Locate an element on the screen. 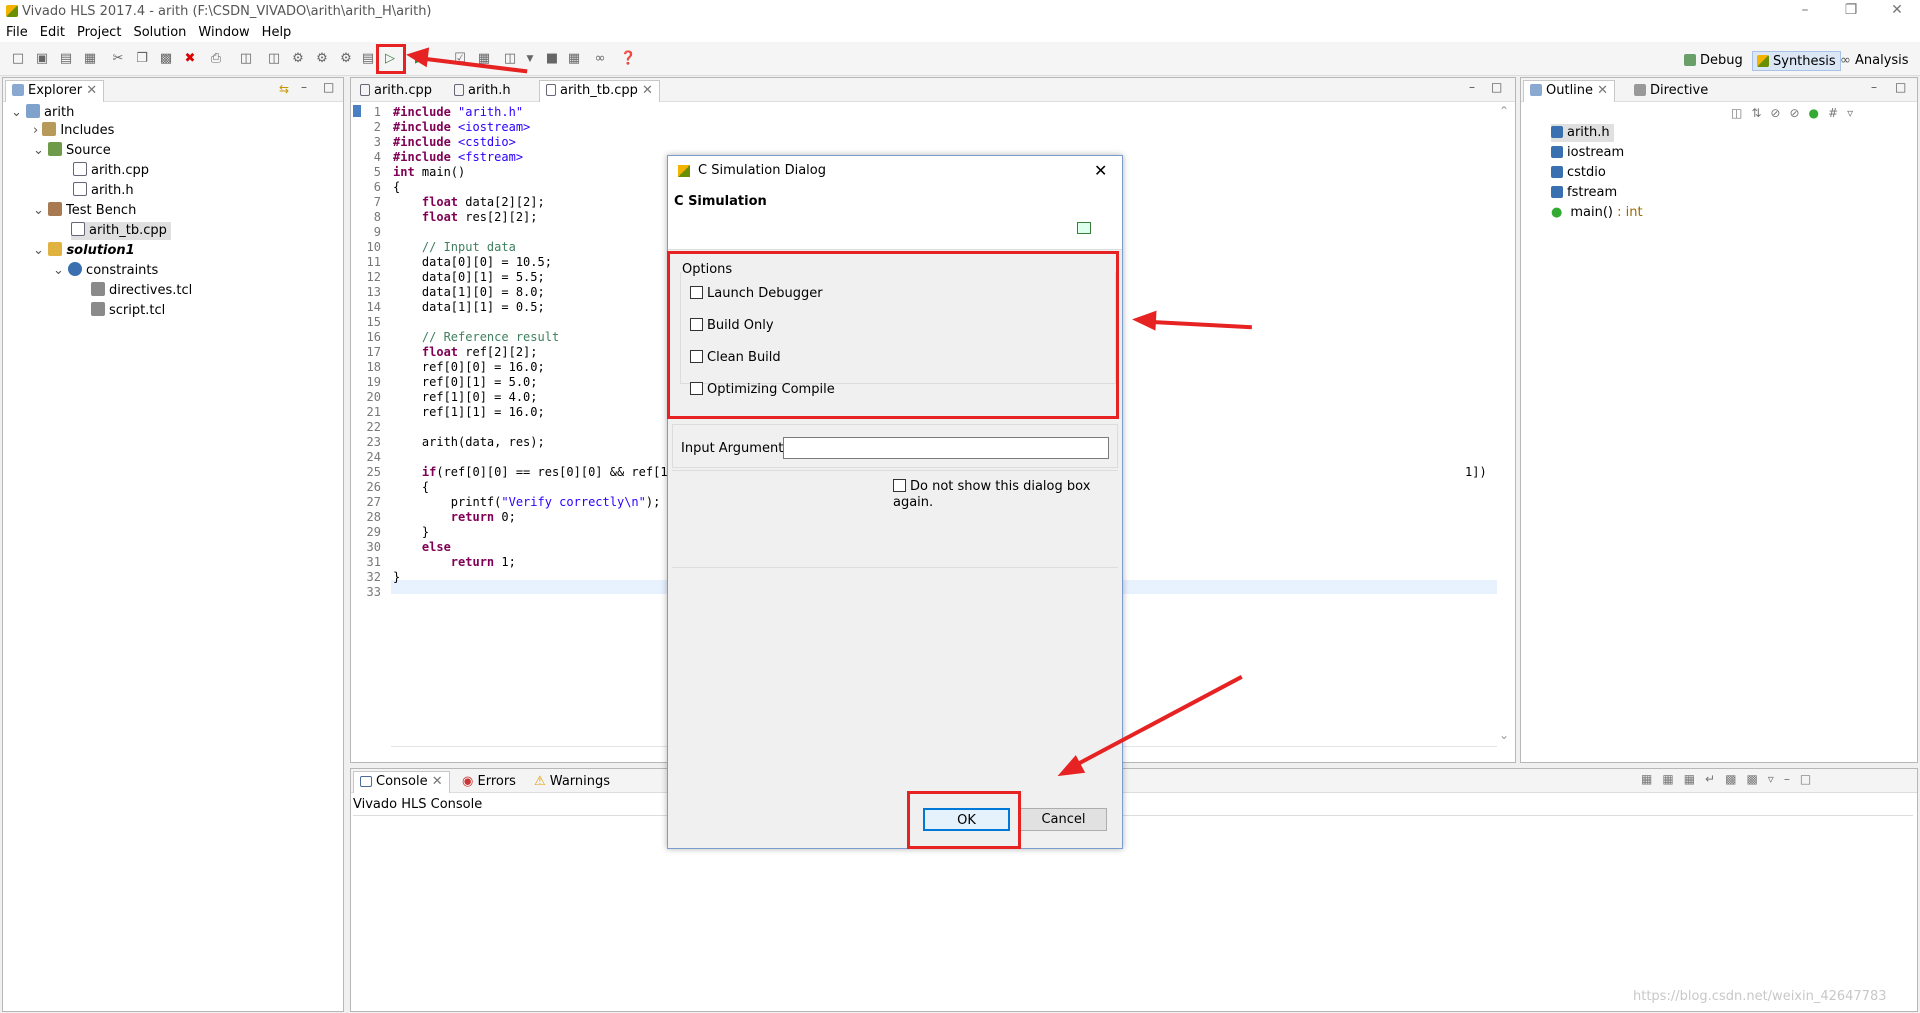  display-console-icon: ▩ is located at coordinates (1735, 779).